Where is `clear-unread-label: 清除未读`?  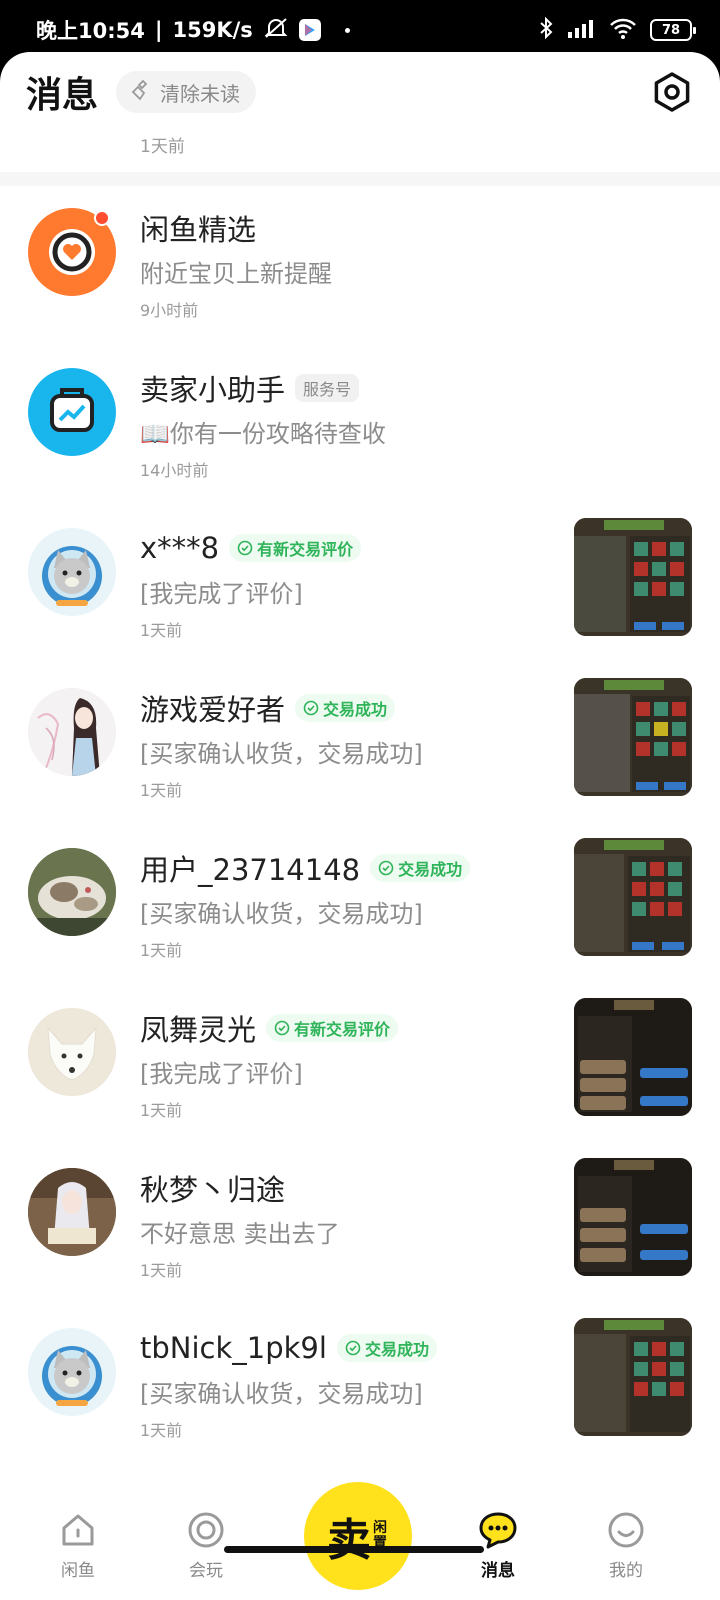
clear-unread-label: 清除未读 is located at coordinates (200, 93).